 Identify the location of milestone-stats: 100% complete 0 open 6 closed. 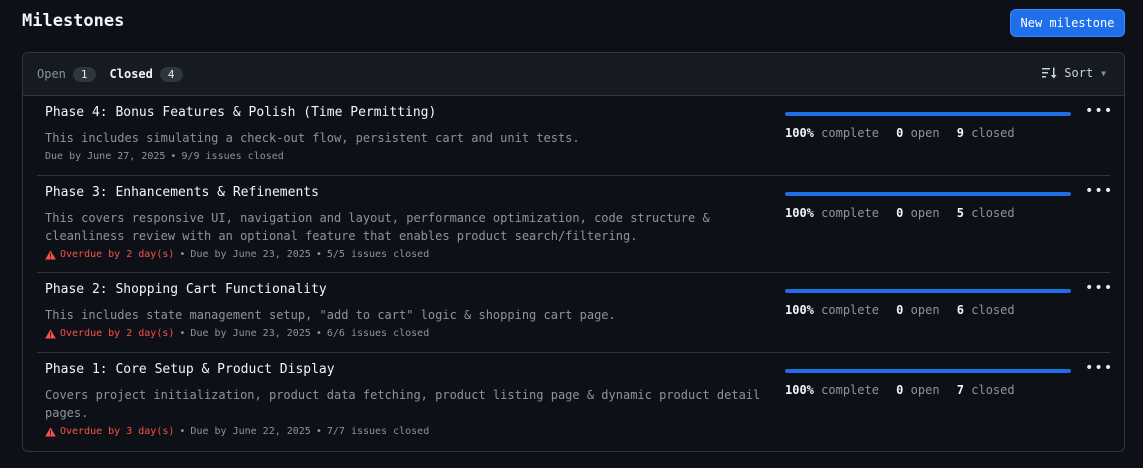
(900, 310).